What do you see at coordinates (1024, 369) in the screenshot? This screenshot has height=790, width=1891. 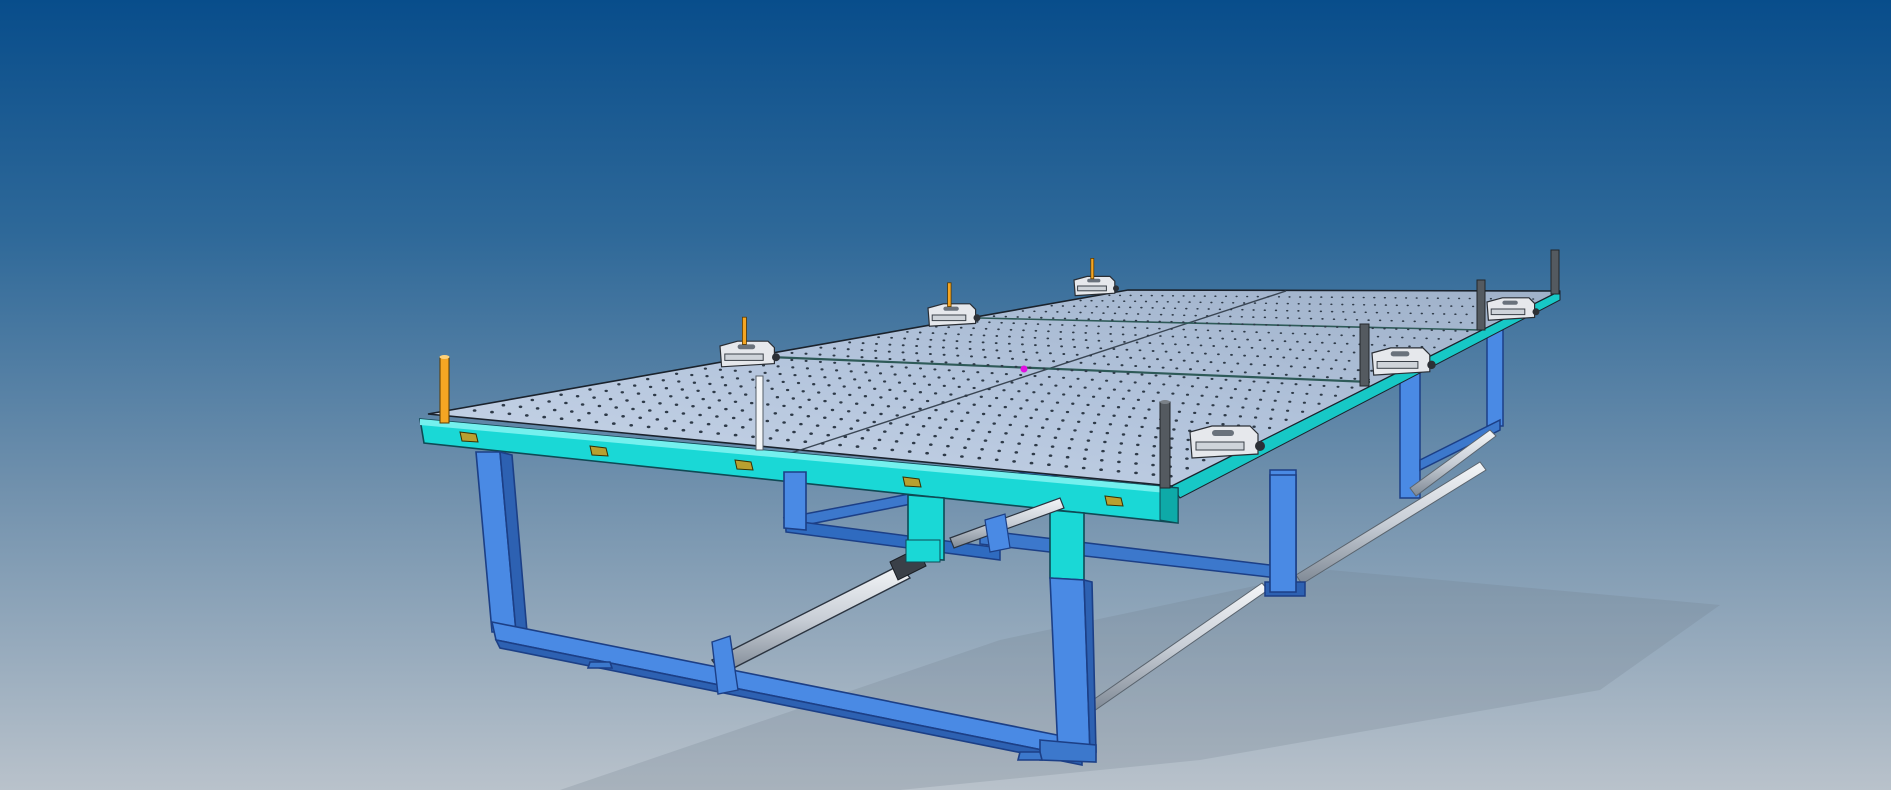 I see `selection-marker` at bounding box center [1024, 369].